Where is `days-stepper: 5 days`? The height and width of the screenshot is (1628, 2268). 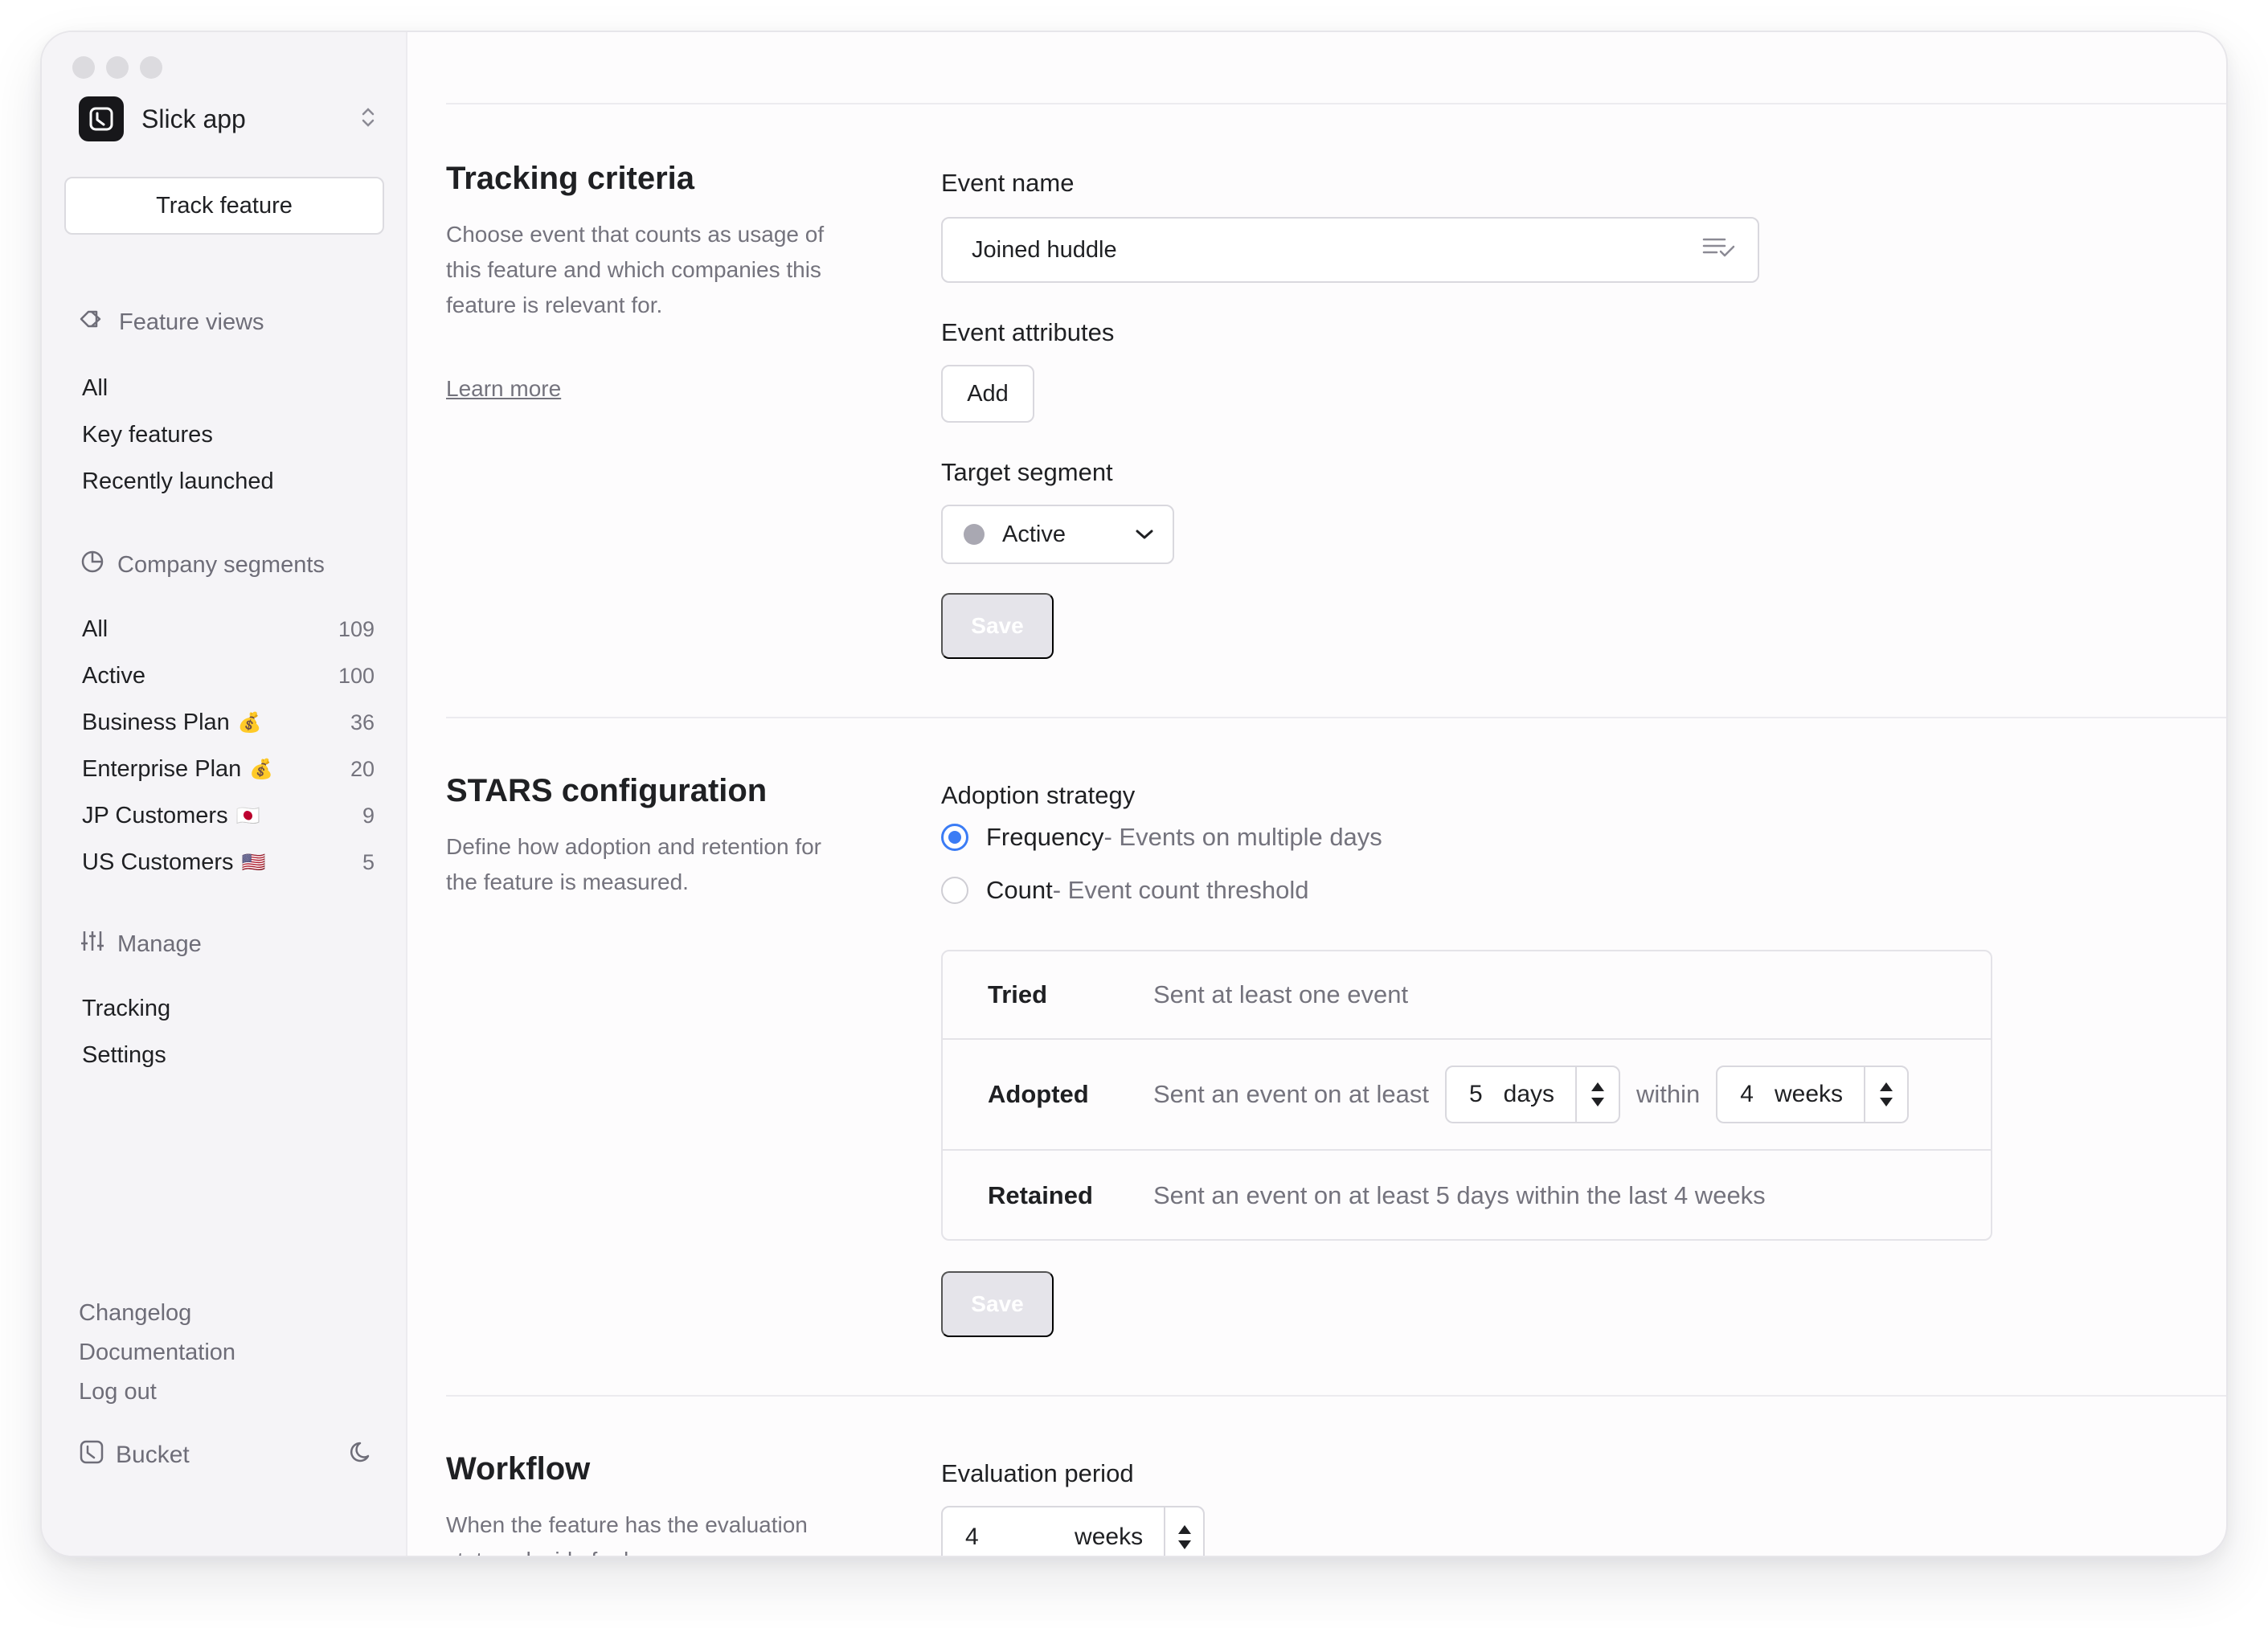
days-stepper: 5 days is located at coordinates (1533, 1094).